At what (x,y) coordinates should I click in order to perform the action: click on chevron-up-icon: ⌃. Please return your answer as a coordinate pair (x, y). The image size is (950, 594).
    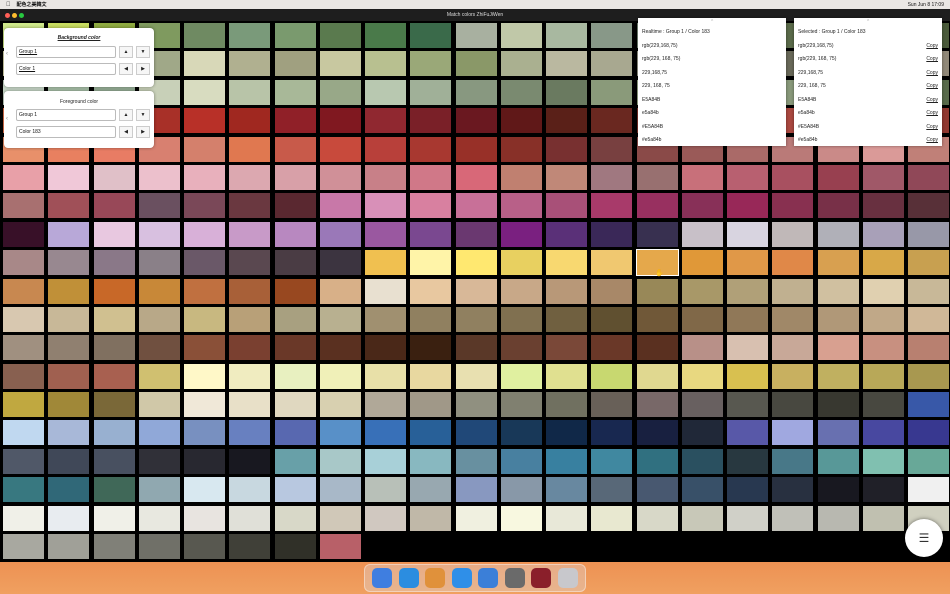
    Looking at the image, I should click on (868, 22).